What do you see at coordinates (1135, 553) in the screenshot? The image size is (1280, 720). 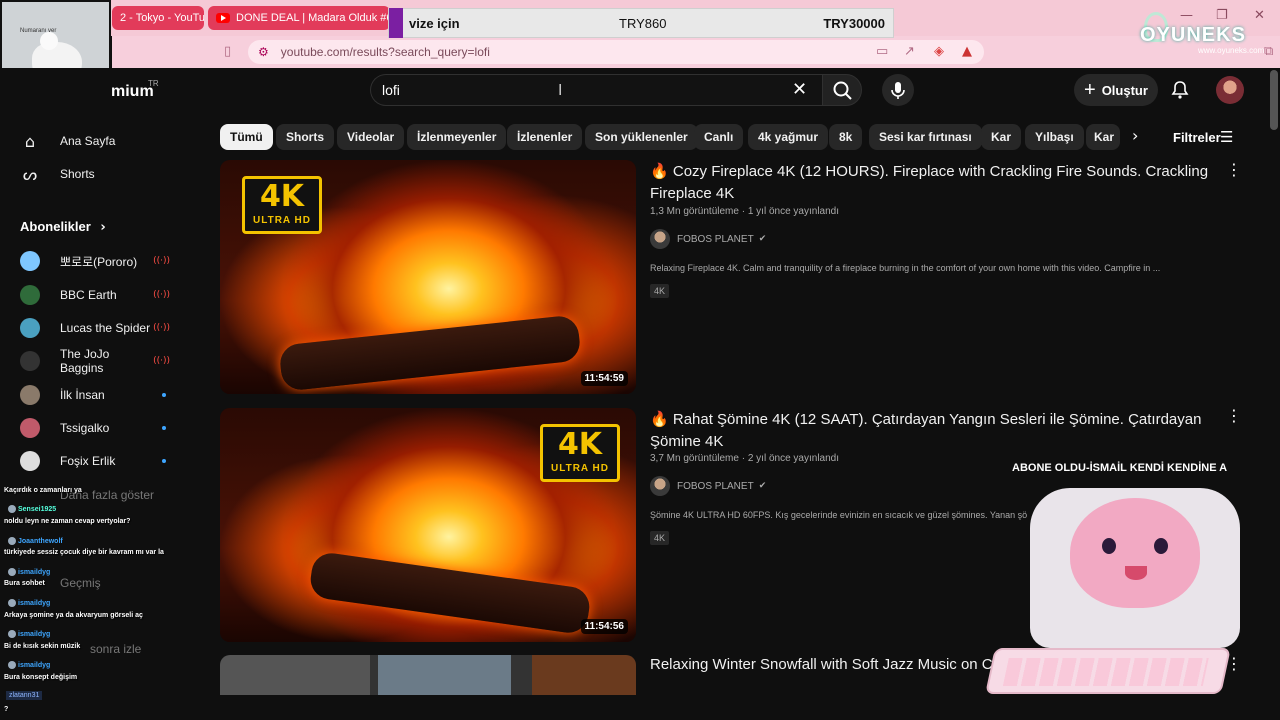 I see `mascot-head` at bounding box center [1135, 553].